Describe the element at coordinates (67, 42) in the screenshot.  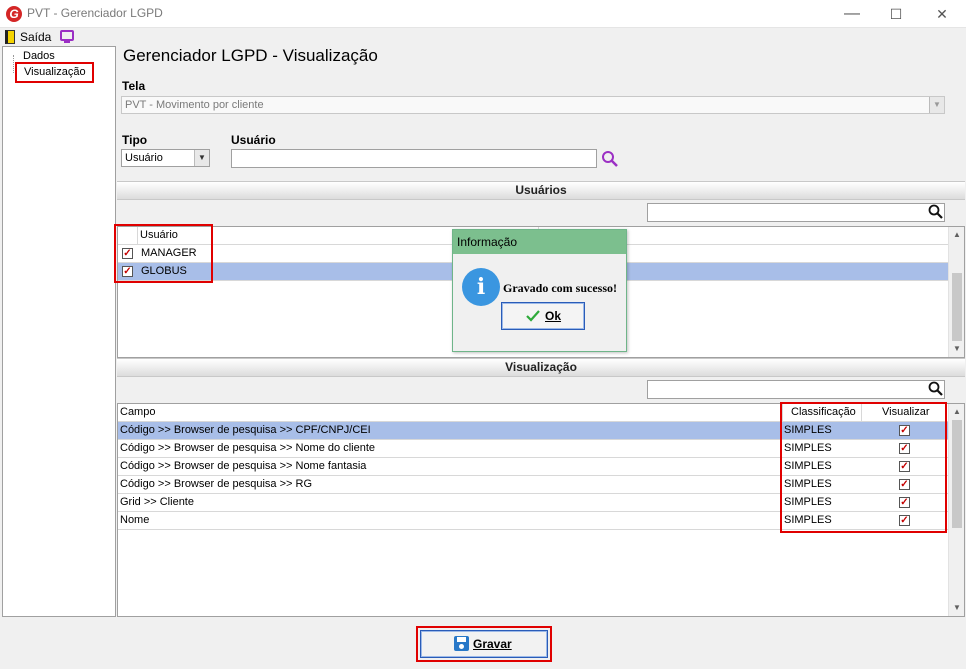
I see `monitor-stand-icon` at that location.